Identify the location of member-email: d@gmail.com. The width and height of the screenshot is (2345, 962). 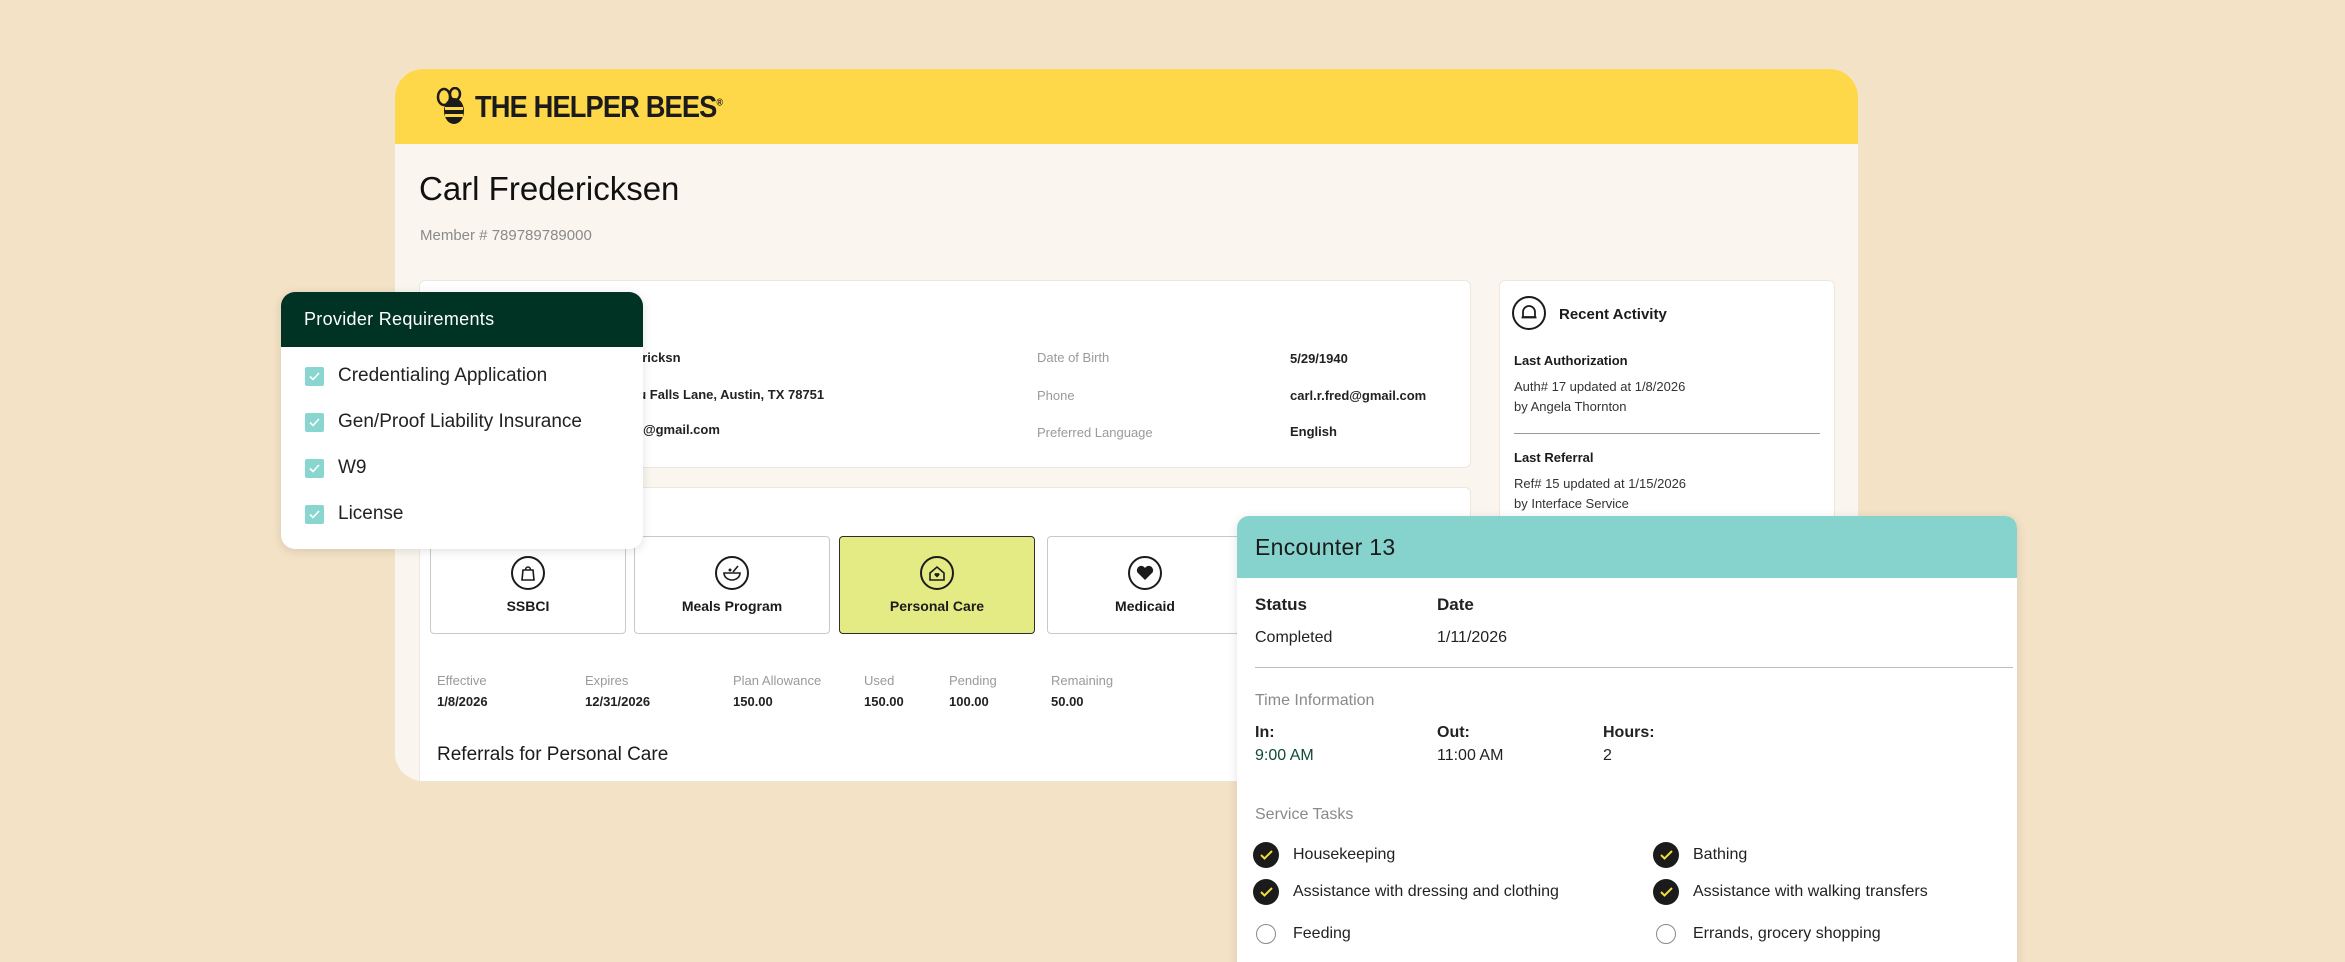
(677, 429).